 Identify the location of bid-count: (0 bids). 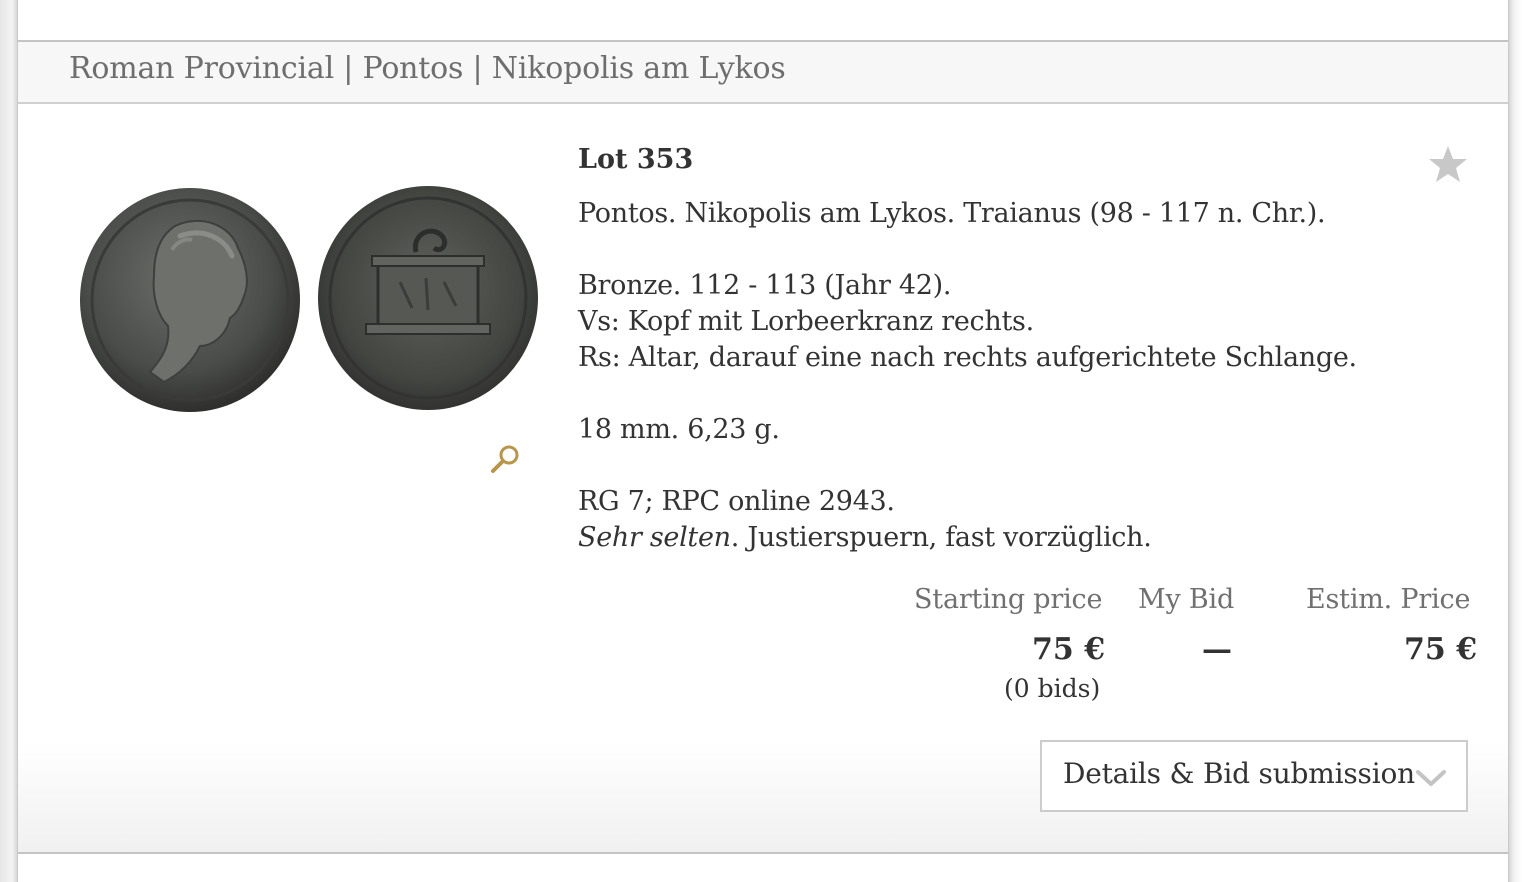
(1052, 688).